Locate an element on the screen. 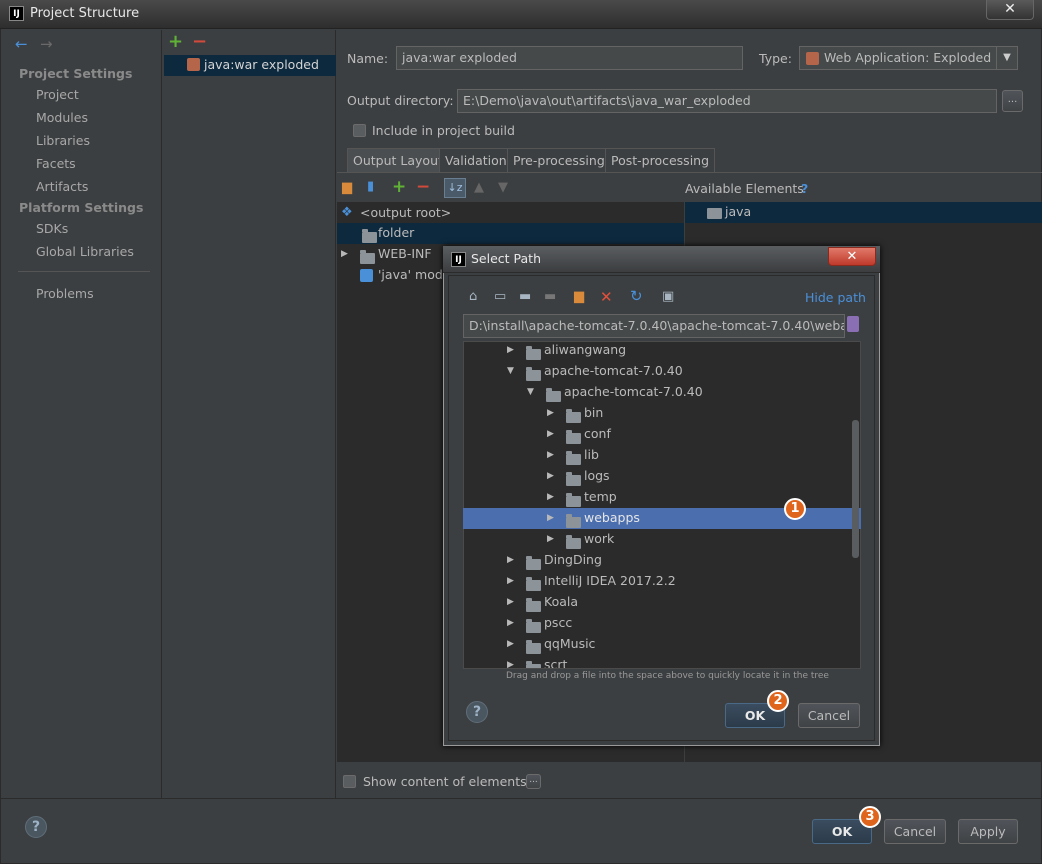 This screenshot has width=1042, height=864. tree-row: ▶ qqMusic is located at coordinates (657, 644).